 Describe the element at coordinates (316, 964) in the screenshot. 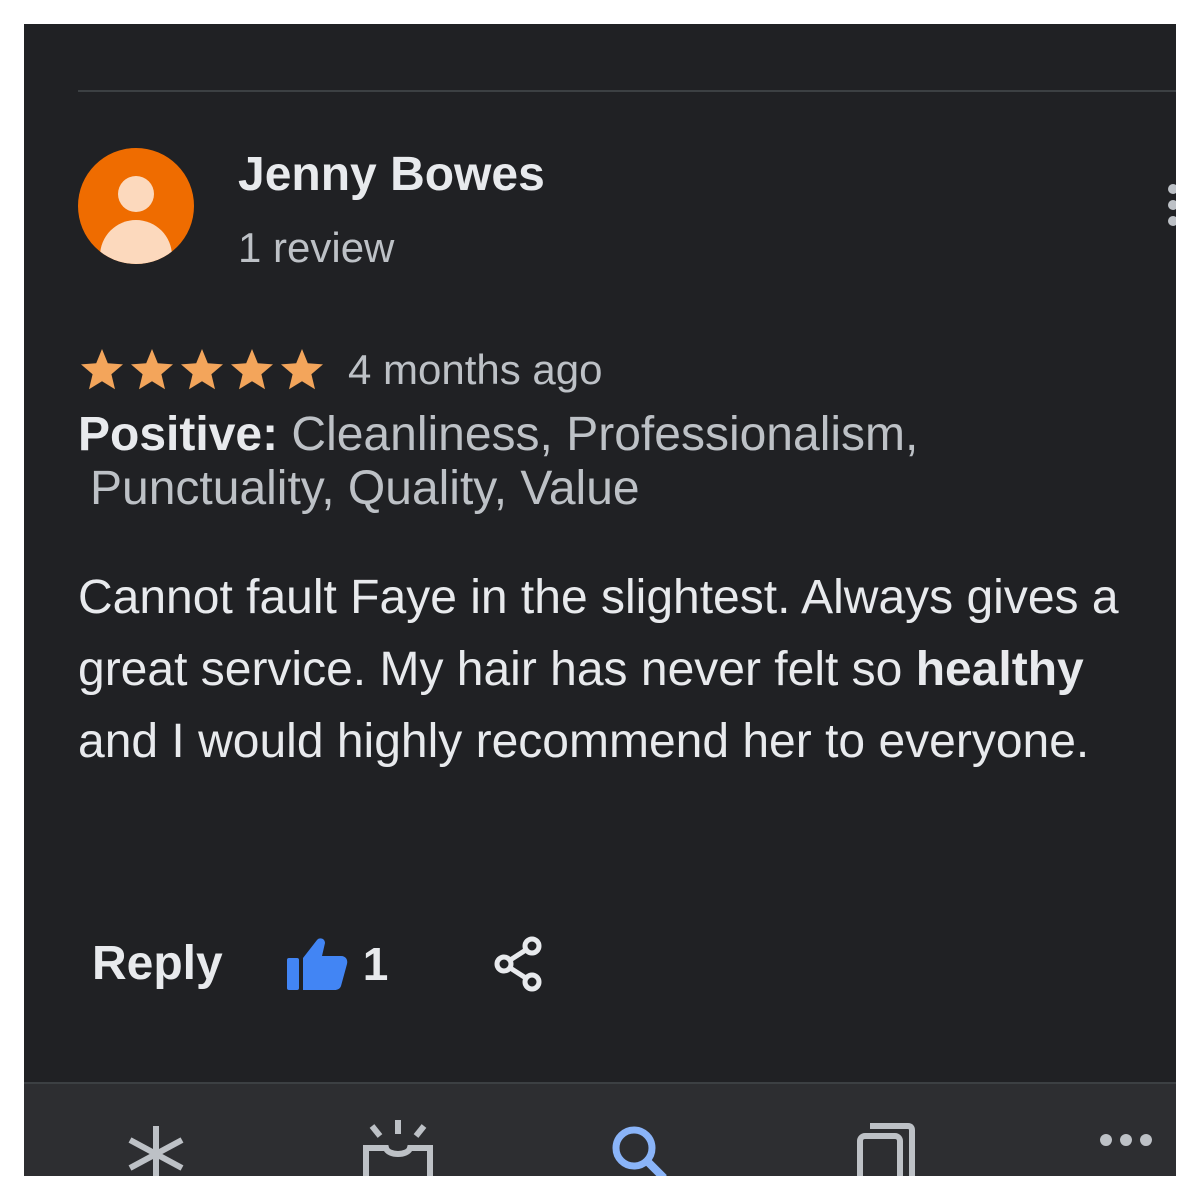

I see `thumbs-up-icon` at that location.